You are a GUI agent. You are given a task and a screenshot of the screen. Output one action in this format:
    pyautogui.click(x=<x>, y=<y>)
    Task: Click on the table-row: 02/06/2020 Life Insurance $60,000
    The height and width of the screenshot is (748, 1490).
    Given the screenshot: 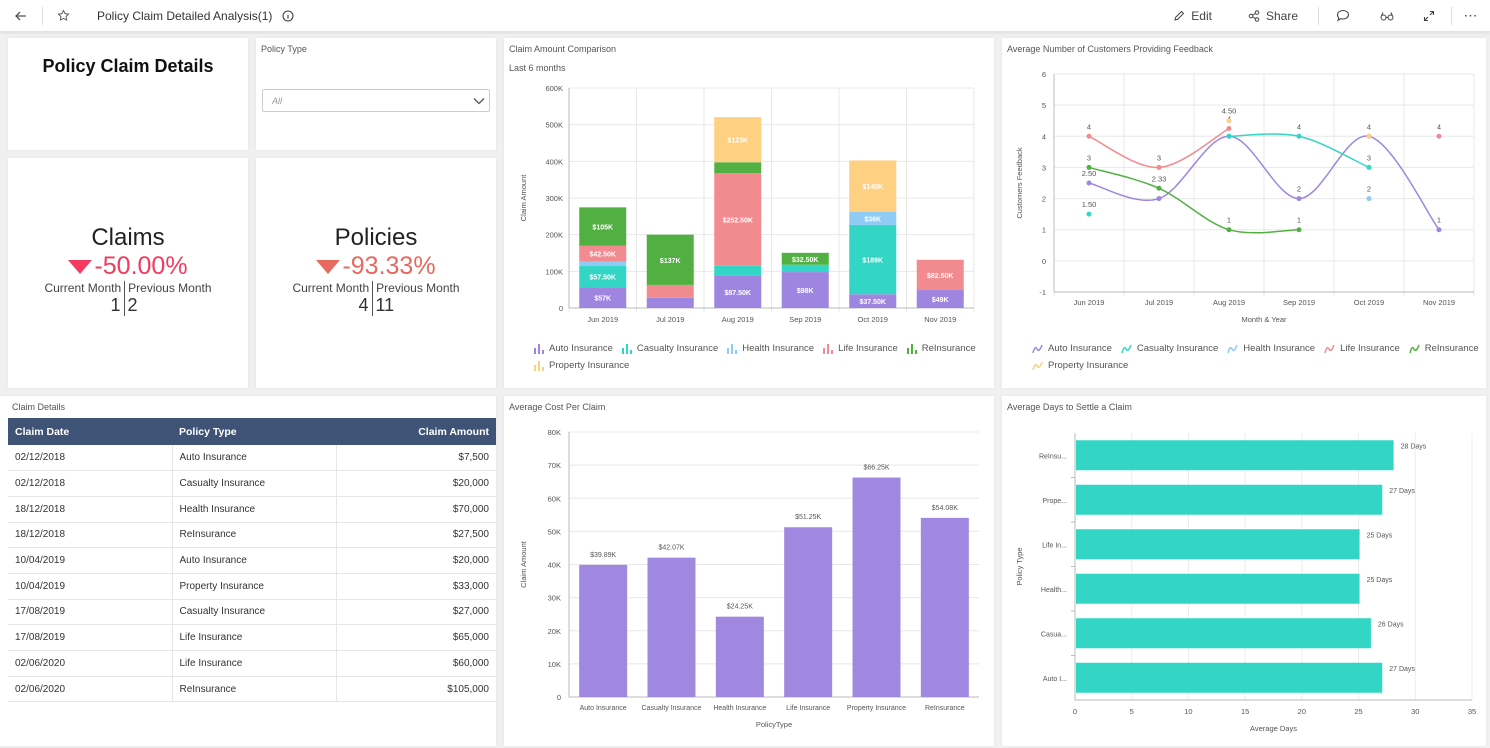 What is the action you would take?
    pyautogui.click(x=252, y=663)
    